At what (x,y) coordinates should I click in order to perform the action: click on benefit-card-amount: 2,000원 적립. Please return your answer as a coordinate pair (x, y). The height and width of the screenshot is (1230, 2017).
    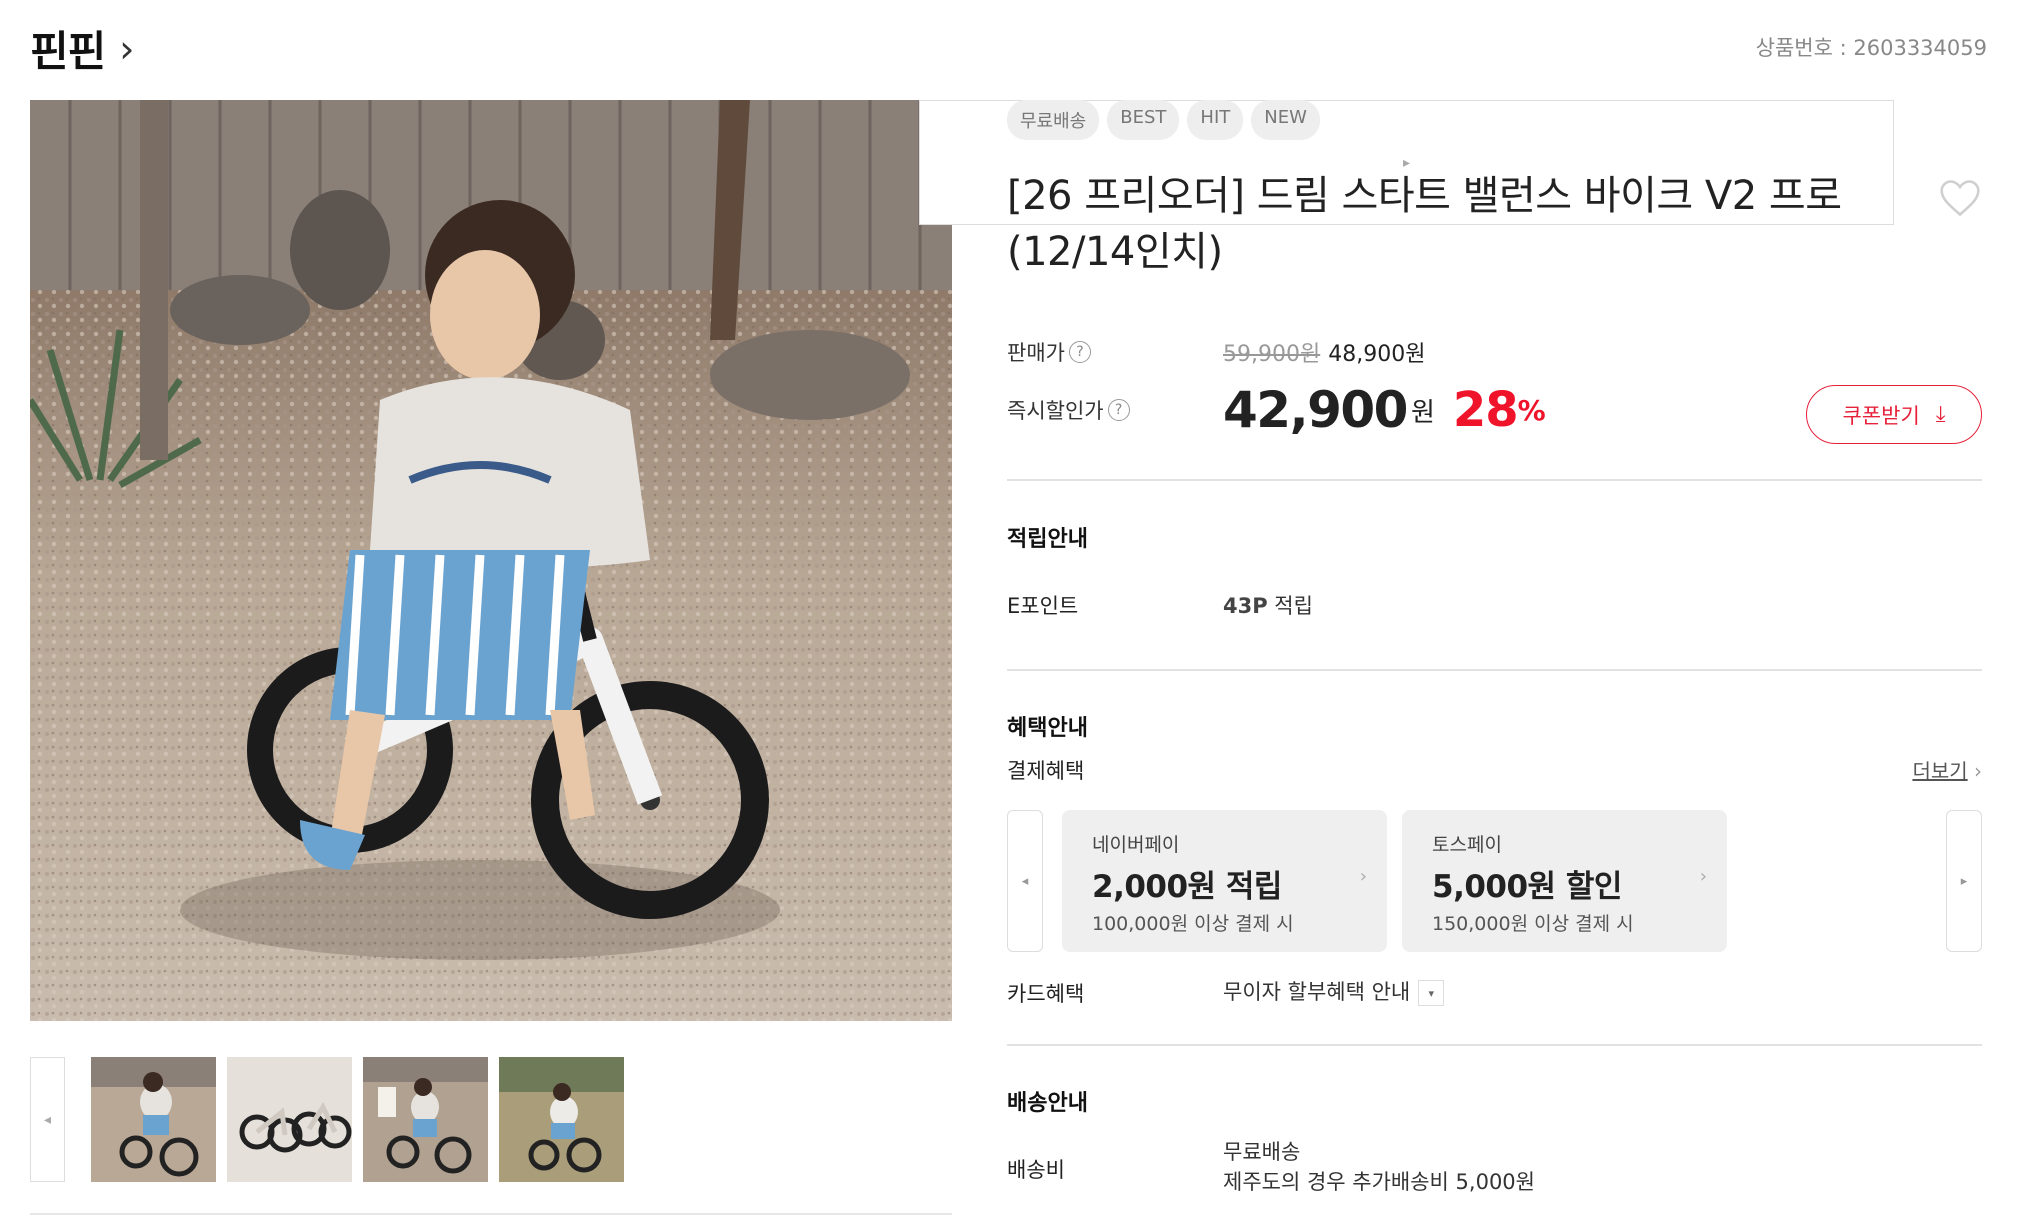
    Looking at the image, I should click on (1187, 887).